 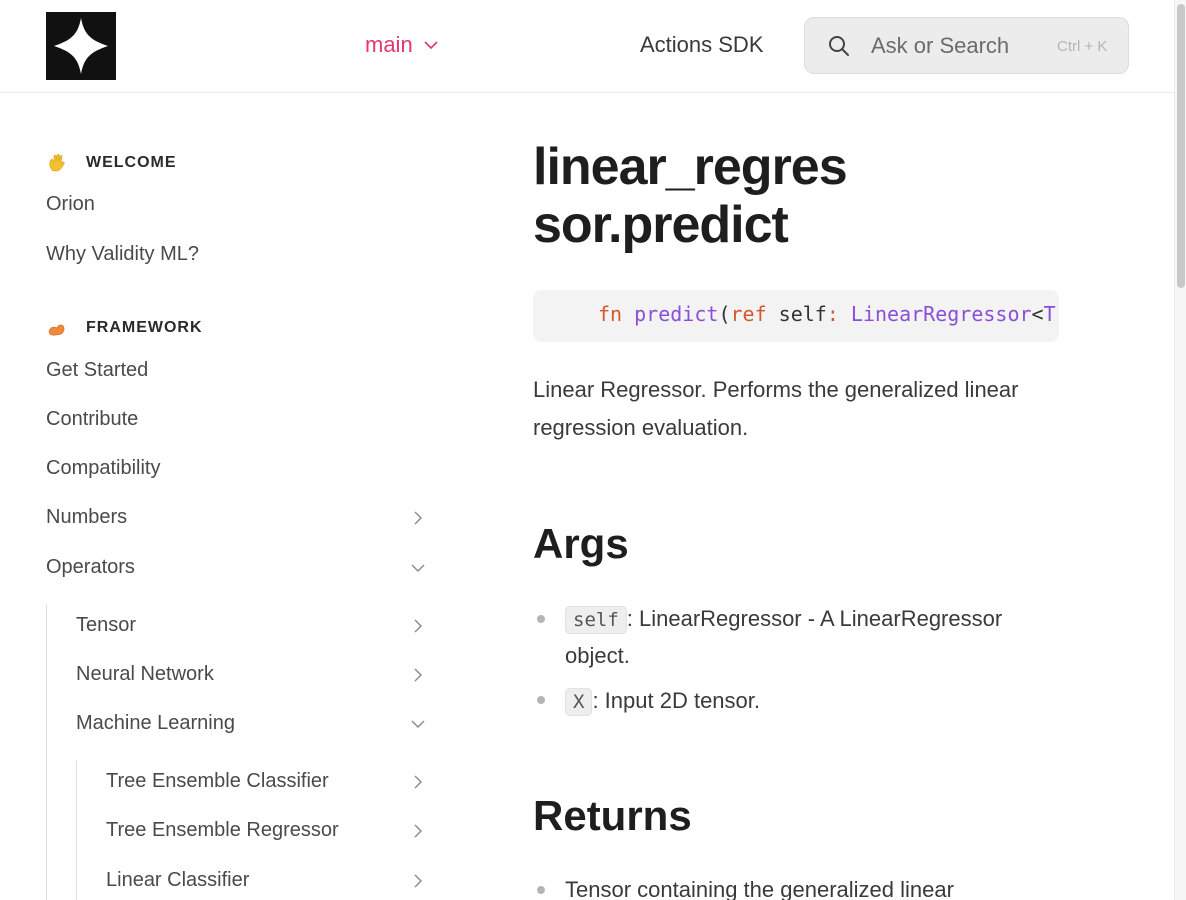 What do you see at coordinates (122, 254) in the screenshot?
I see `sidebar-item-why-validity: Why Validity ML?` at bounding box center [122, 254].